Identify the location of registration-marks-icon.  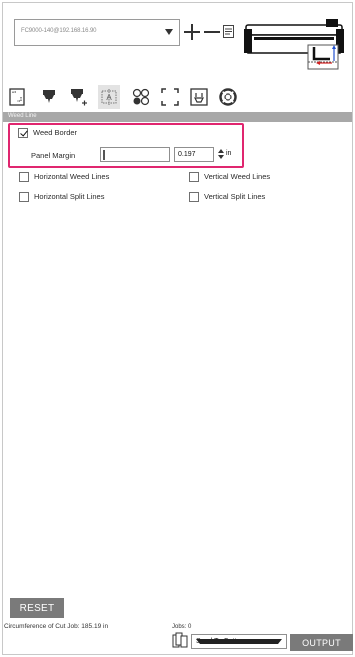
(141, 97).